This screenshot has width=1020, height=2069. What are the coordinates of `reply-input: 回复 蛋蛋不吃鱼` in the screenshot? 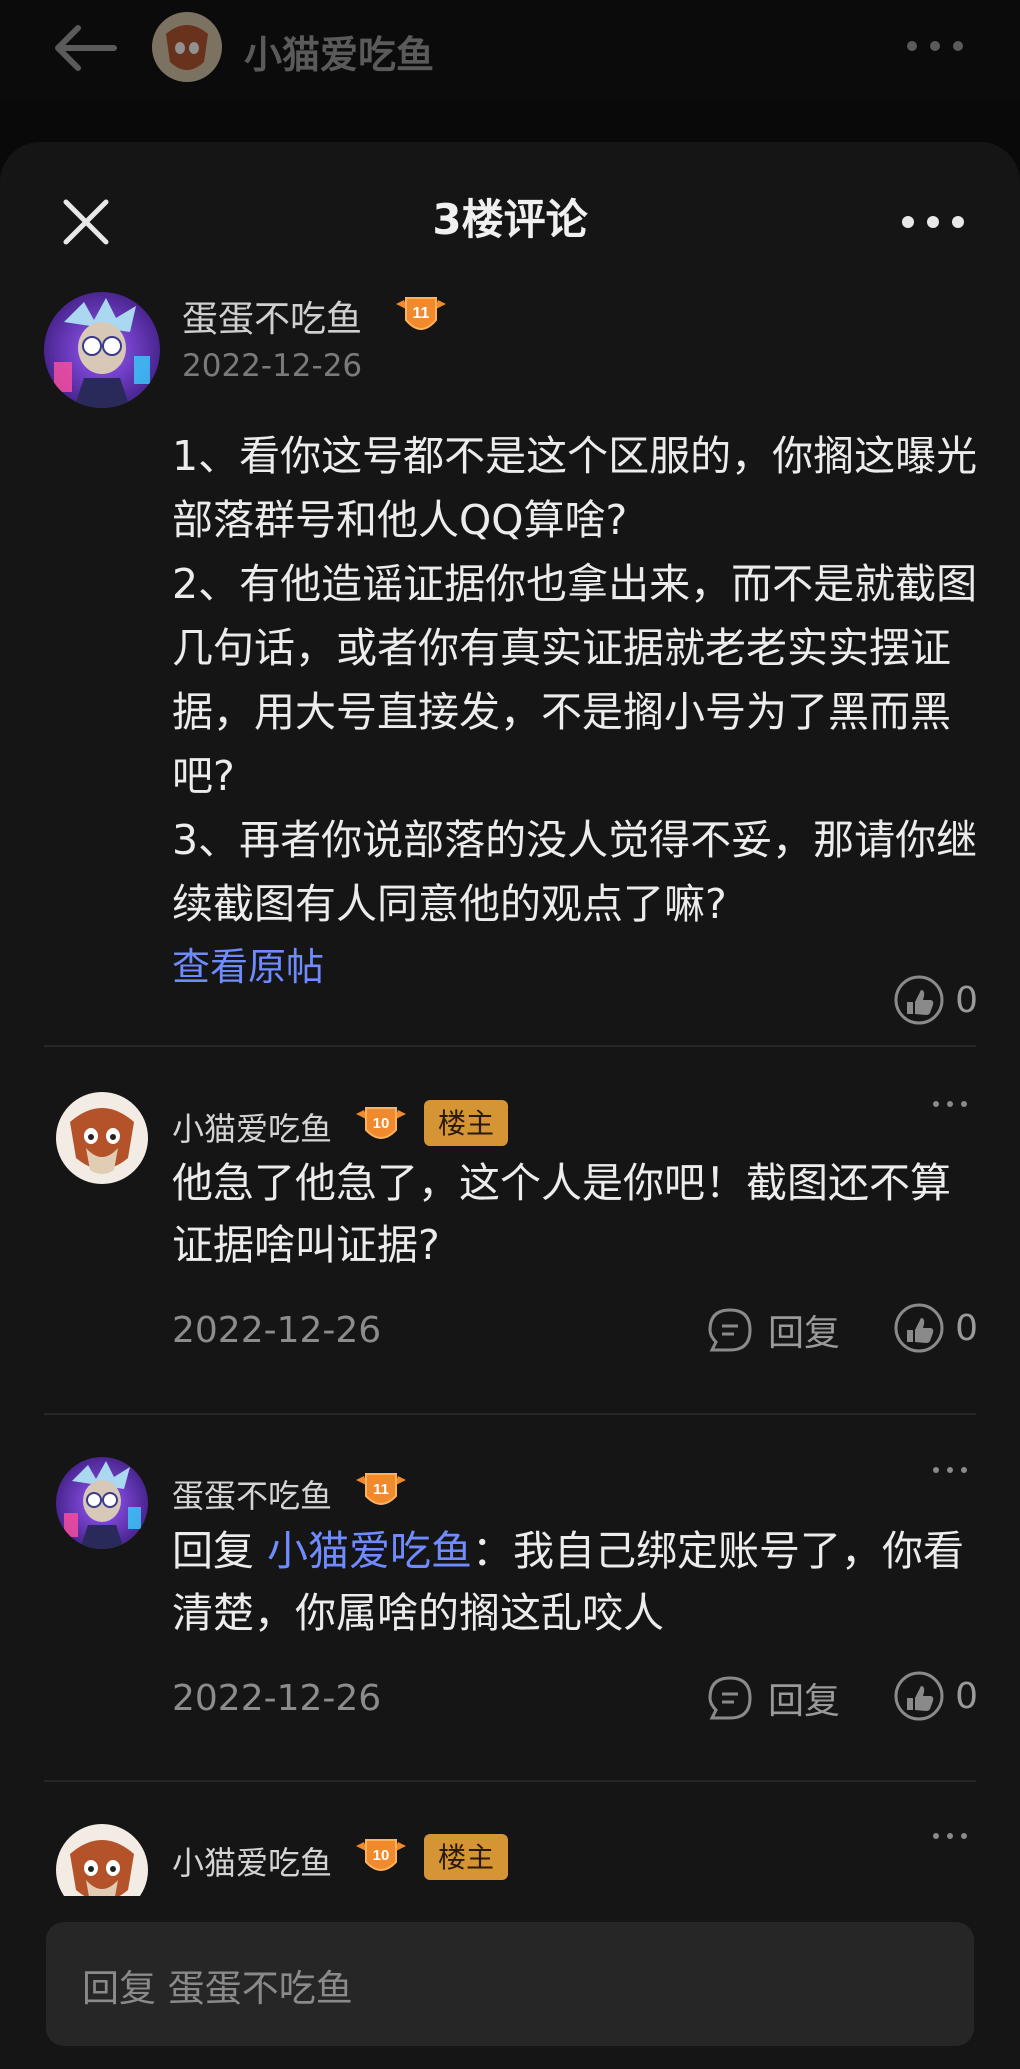 It's located at (510, 1984).